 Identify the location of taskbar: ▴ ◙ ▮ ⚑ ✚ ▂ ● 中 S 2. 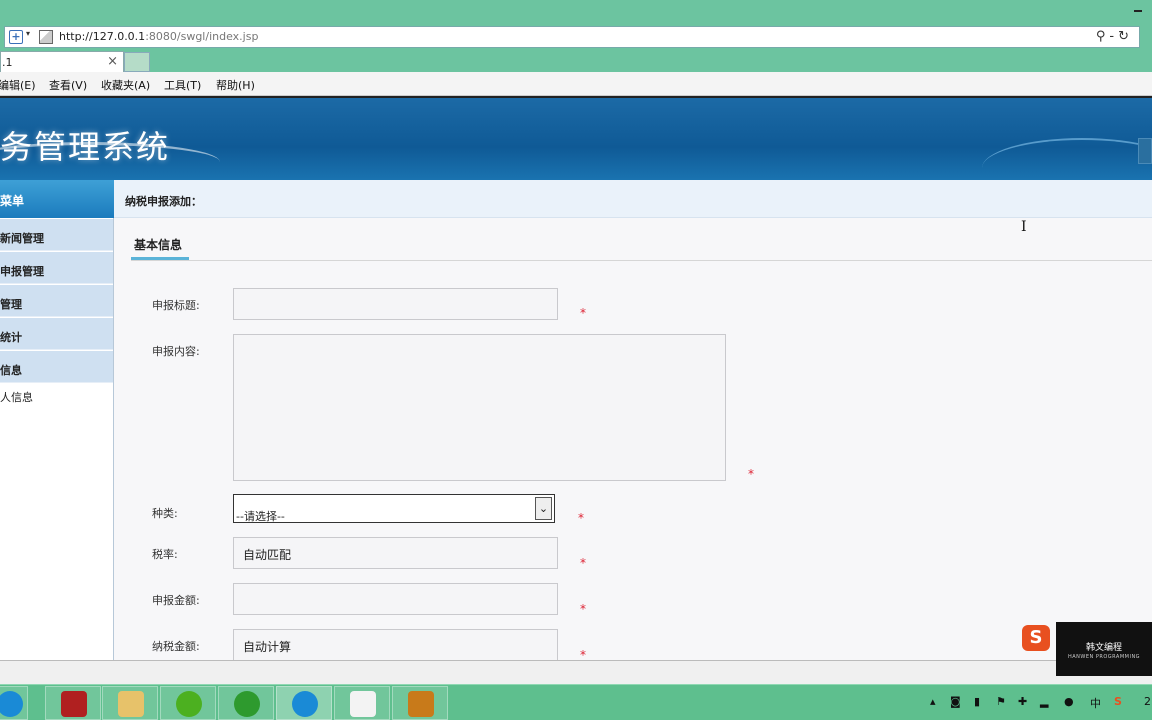
(576, 702).